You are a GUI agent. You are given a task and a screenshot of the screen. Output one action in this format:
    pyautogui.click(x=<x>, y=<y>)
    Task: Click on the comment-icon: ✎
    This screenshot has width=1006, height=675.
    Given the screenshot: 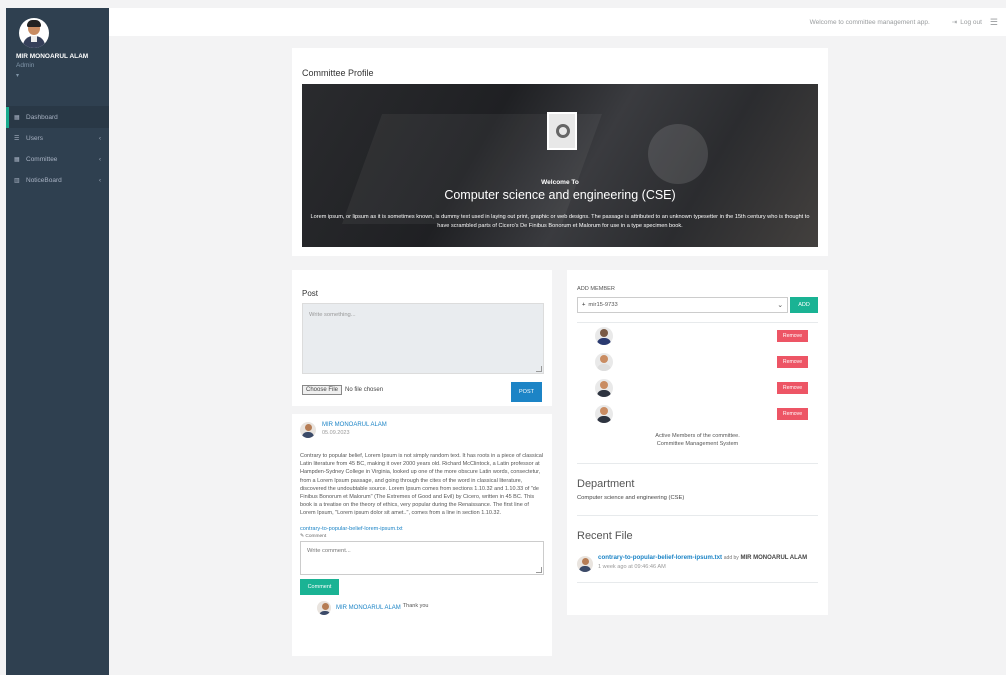 What is the action you would take?
    pyautogui.click(x=302, y=536)
    